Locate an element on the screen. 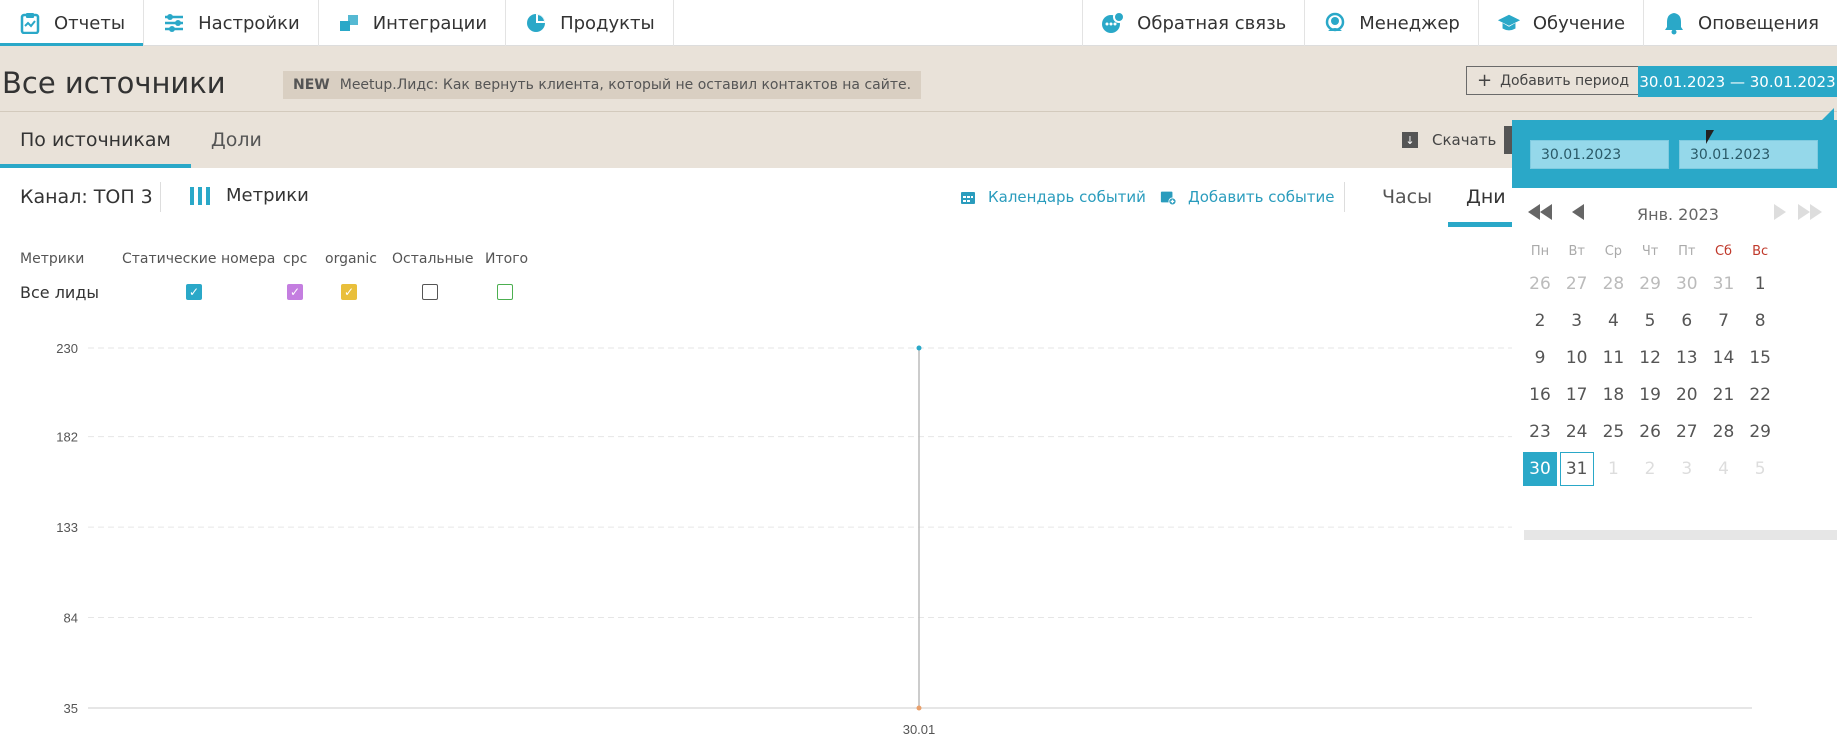  headset-icon is located at coordinates (1335, 23).